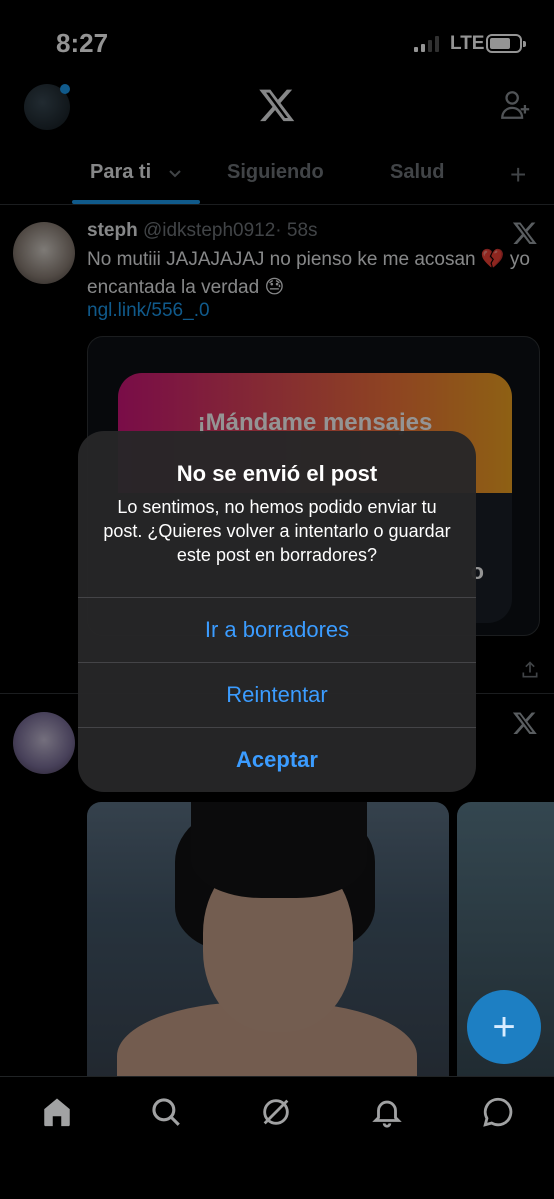 The height and width of the screenshot is (1199, 554). What do you see at coordinates (277, 694) in the screenshot?
I see `retry-button: Reintentar` at bounding box center [277, 694].